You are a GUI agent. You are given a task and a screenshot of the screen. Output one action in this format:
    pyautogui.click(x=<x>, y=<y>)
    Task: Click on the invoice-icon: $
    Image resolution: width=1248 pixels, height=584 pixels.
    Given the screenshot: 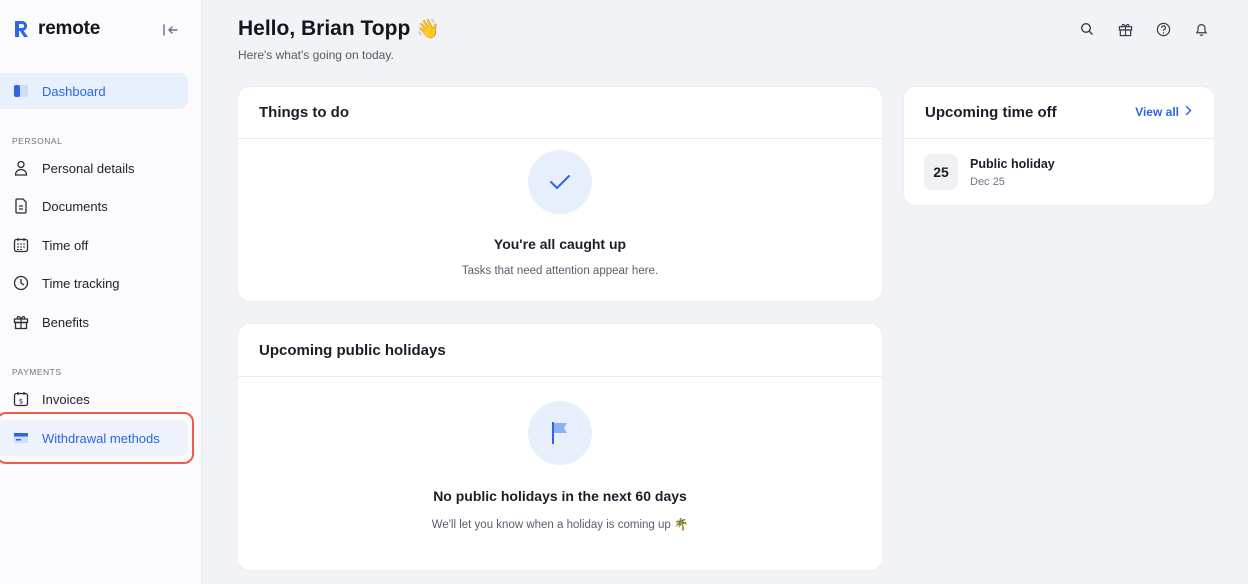 What is the action you would take?
    pyautogui.click(x=21, y=399)
    